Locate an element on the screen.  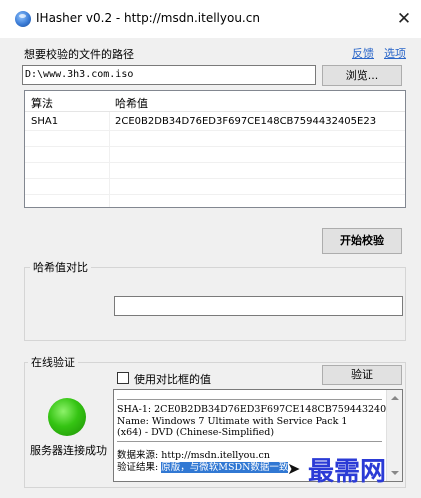
start-verify-button: 开始校验 is located at coordinates (362, 241).